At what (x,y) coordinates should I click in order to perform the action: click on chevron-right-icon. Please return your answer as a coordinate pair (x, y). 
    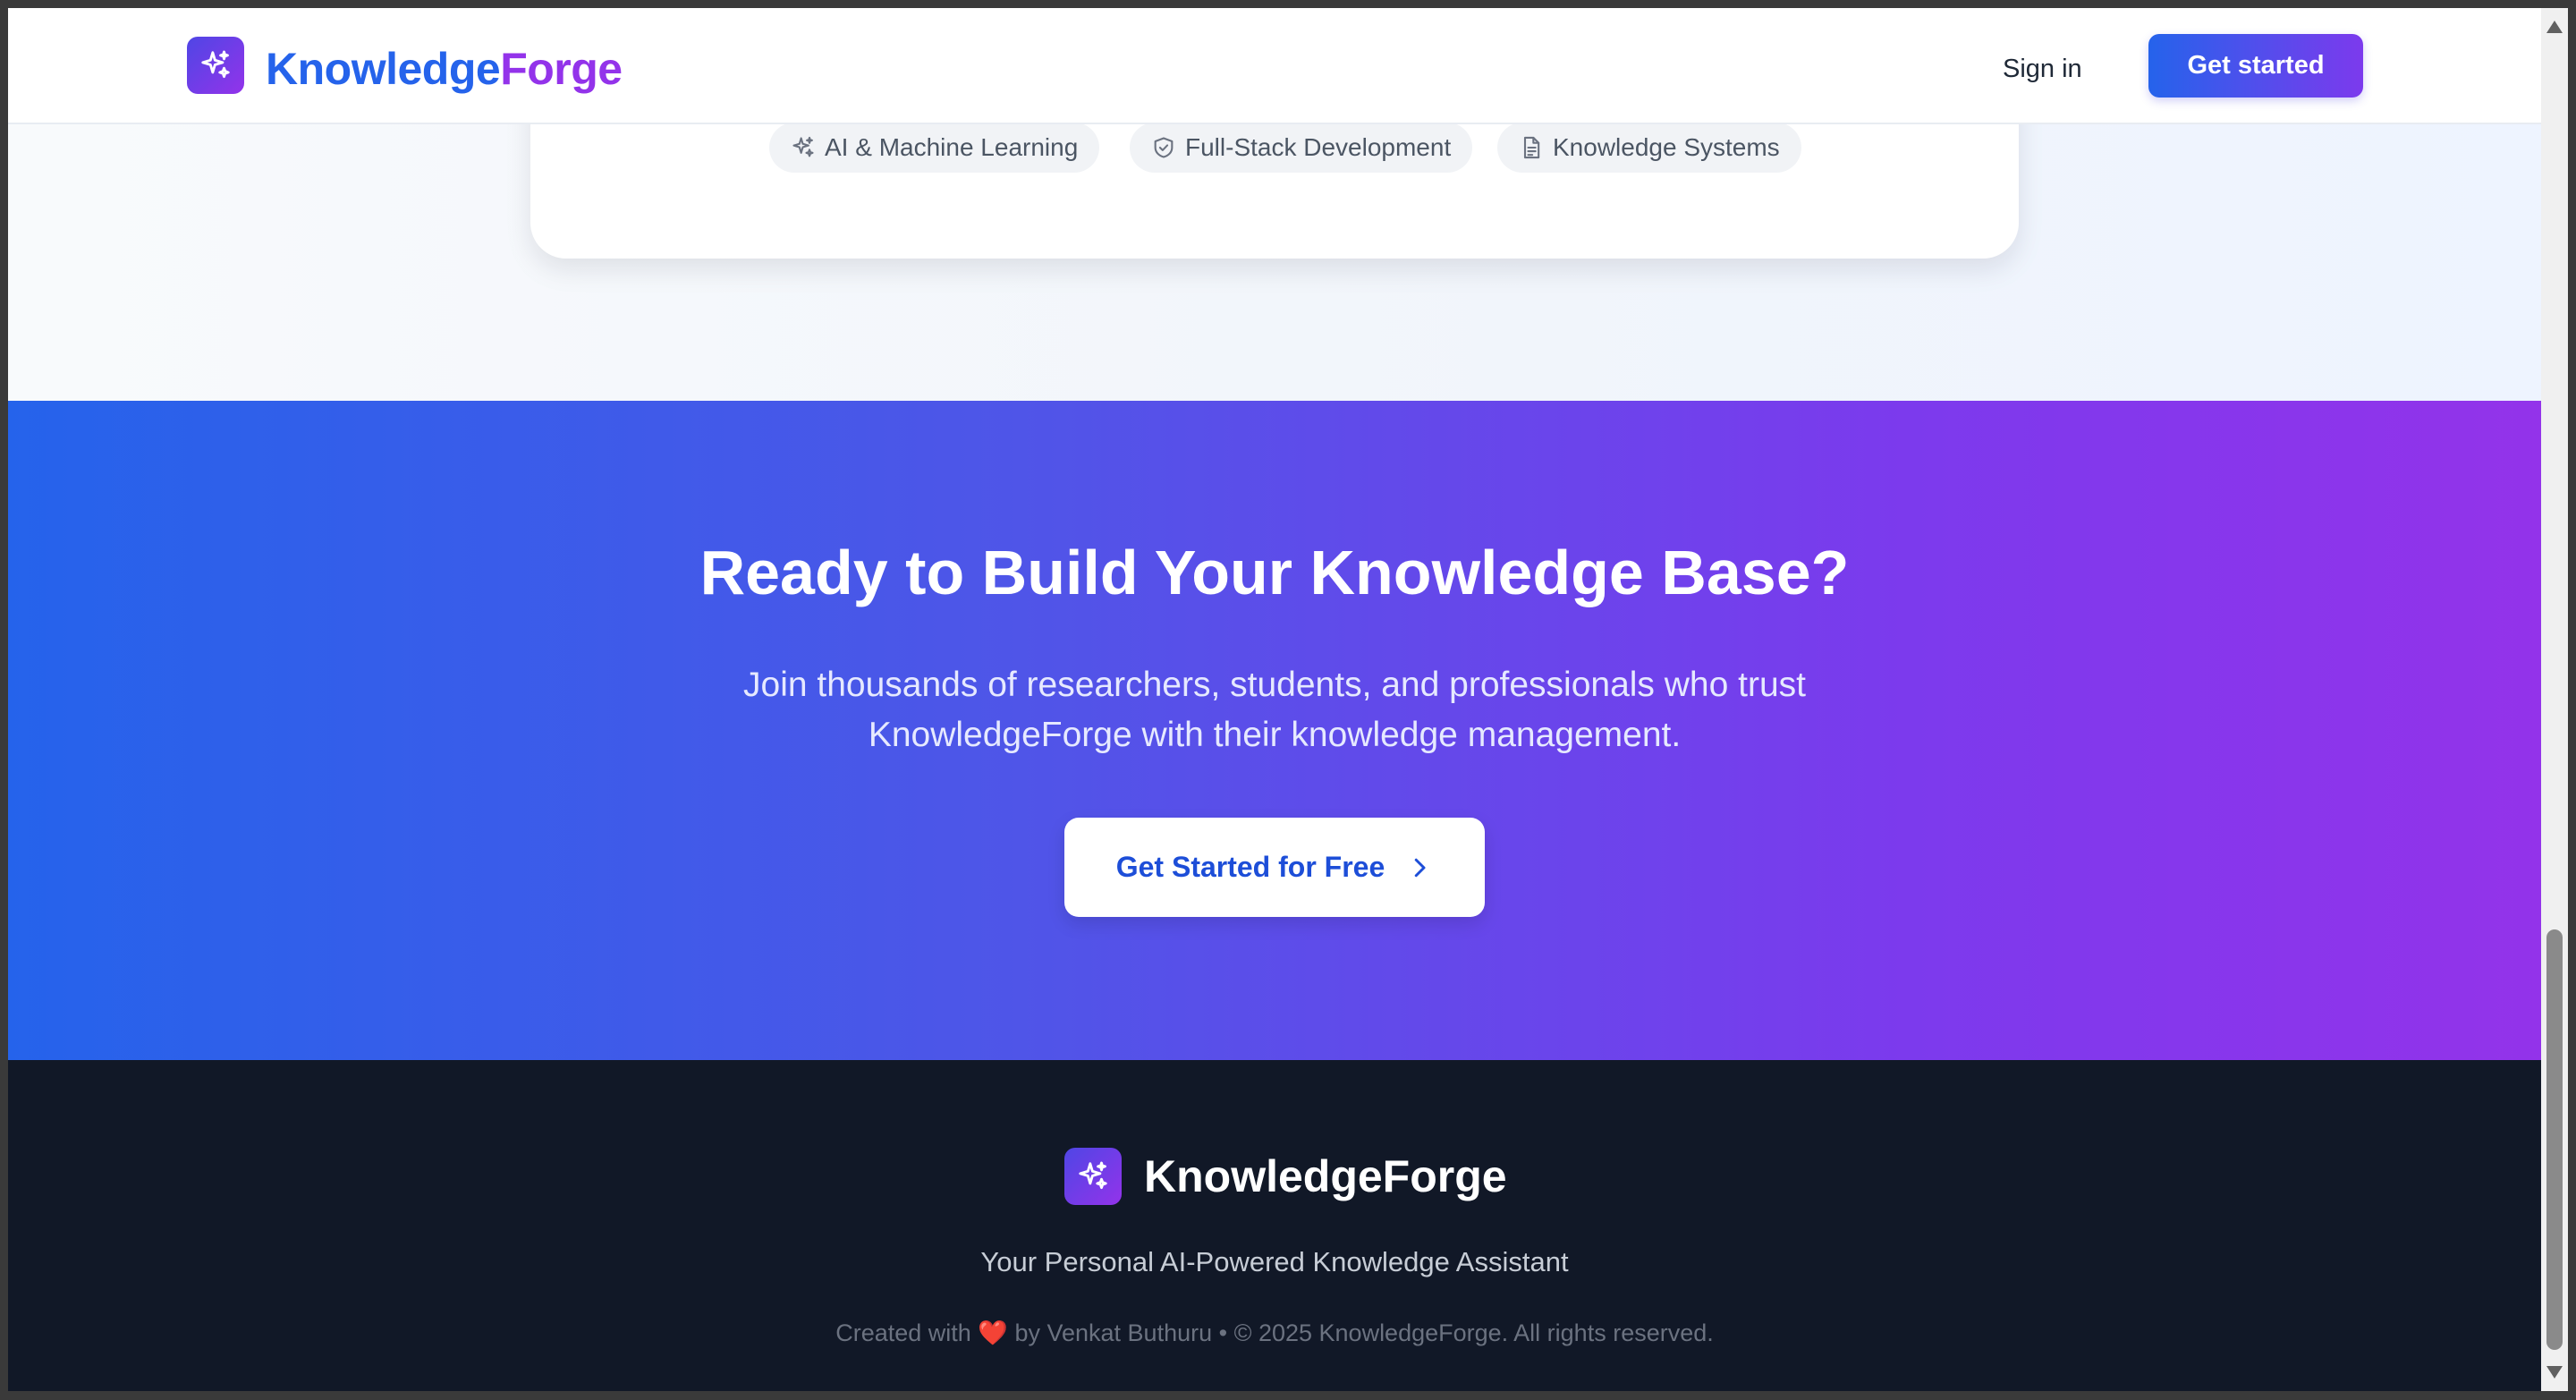
    Looking at the image, I should click on (1420, 867).